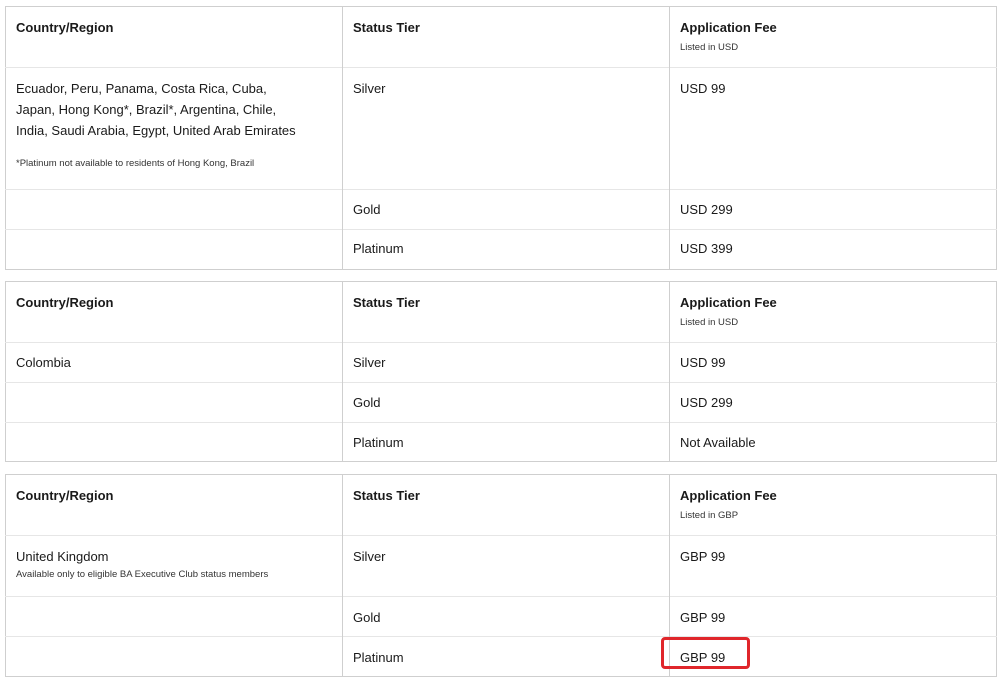 Image resolution: width=1004 pixels, height=682 pixels. Describe the element at coordinates (43, 362) in the screenshot. I see `country-line: Colombia` at that location.